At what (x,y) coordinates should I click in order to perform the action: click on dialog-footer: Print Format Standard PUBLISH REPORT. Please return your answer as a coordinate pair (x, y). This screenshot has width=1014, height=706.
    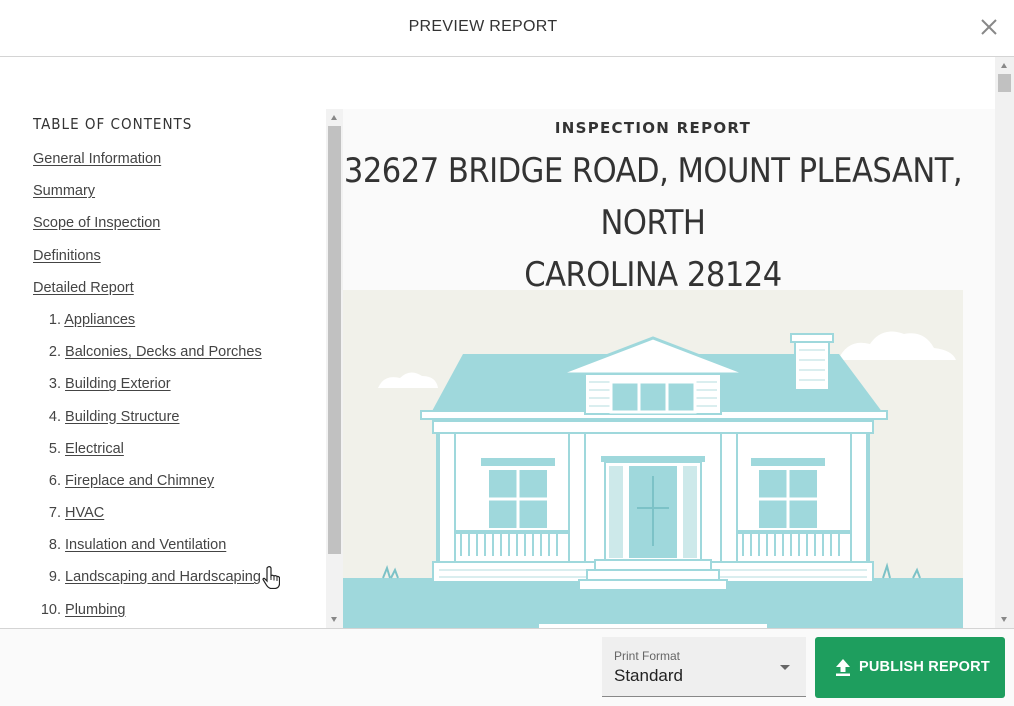
    Looking at the image, I should click on (507, 667).